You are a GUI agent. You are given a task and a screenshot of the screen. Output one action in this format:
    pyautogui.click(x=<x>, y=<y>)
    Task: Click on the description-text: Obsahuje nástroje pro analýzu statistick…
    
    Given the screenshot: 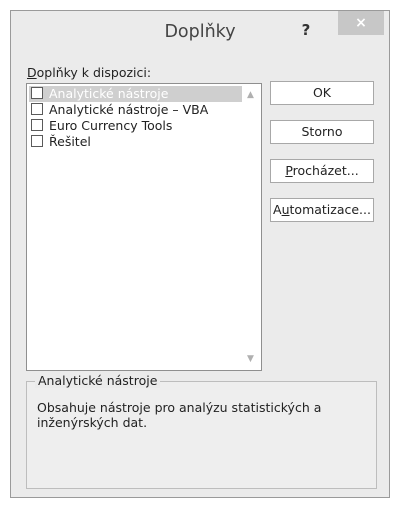 What is the action you would take?
    pyautogui.click(x=179, y=415)
    